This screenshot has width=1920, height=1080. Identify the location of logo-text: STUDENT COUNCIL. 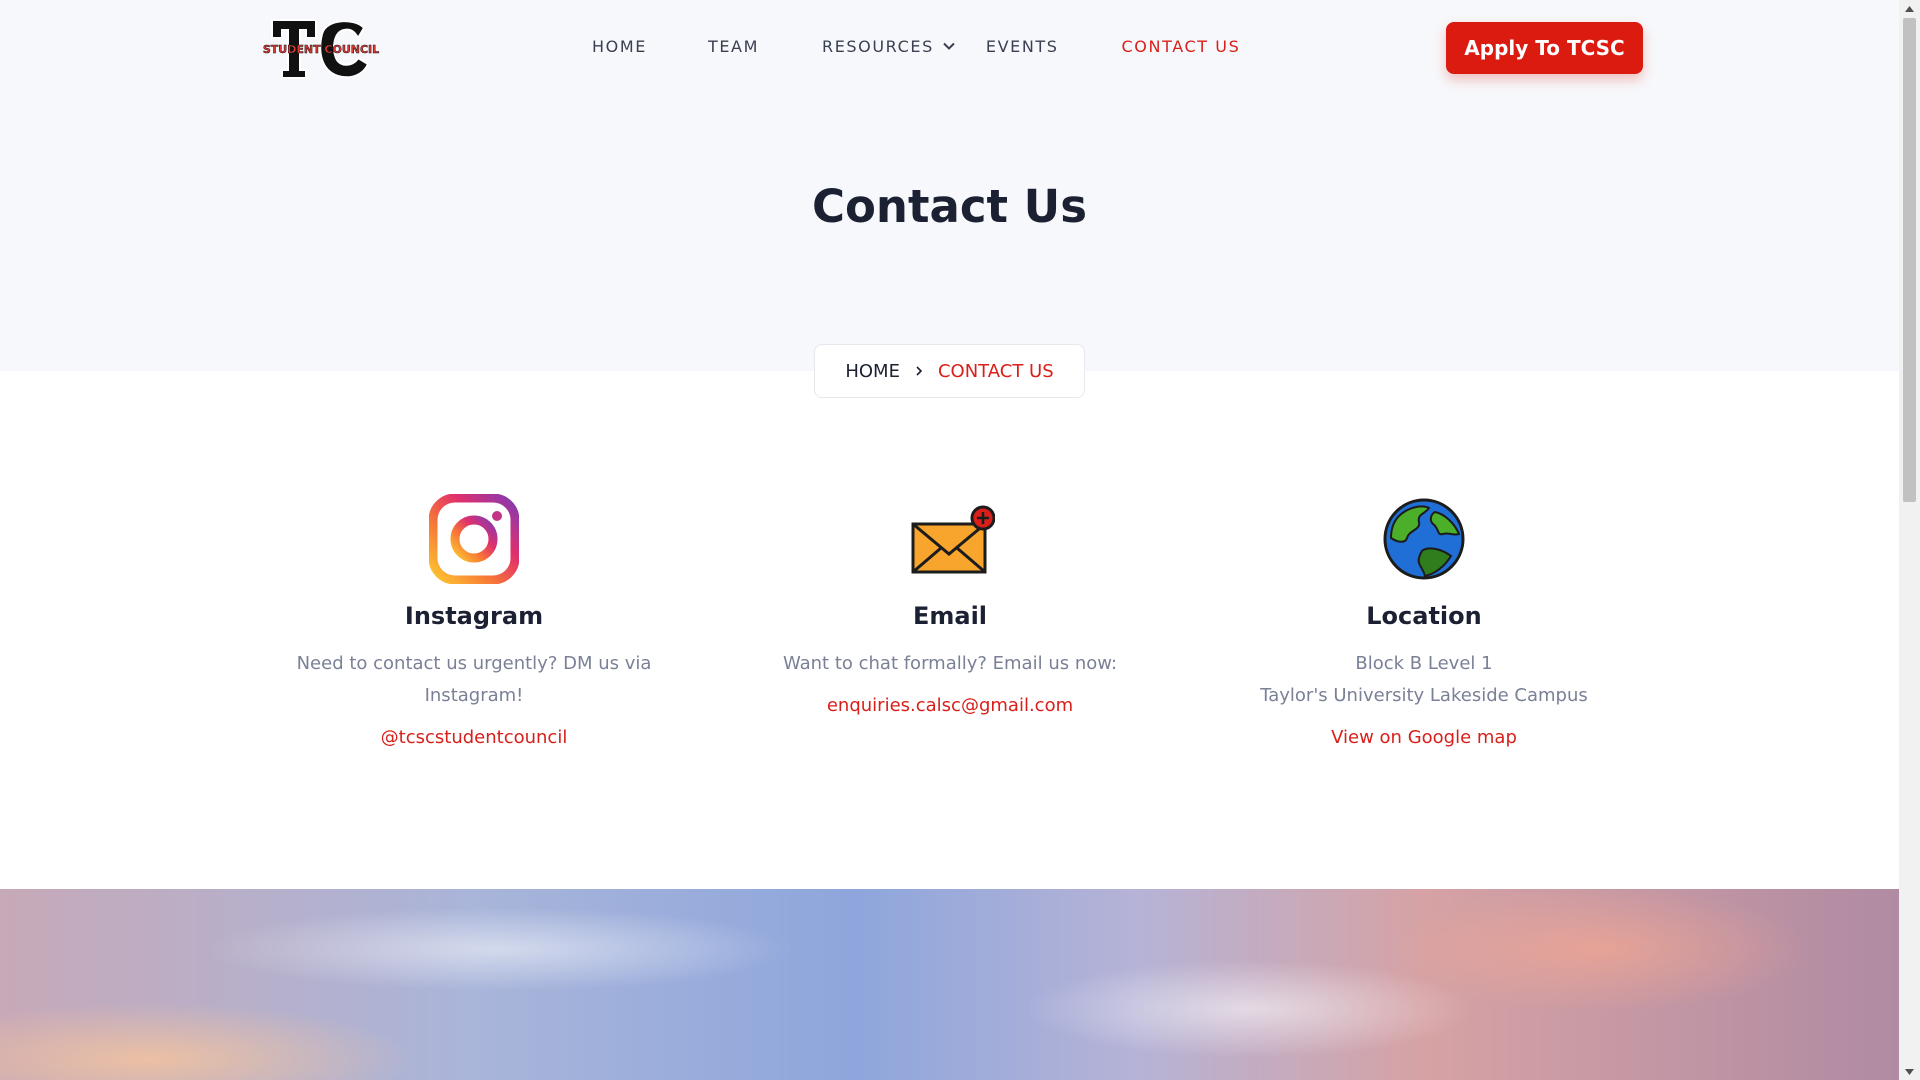
(321, 49).